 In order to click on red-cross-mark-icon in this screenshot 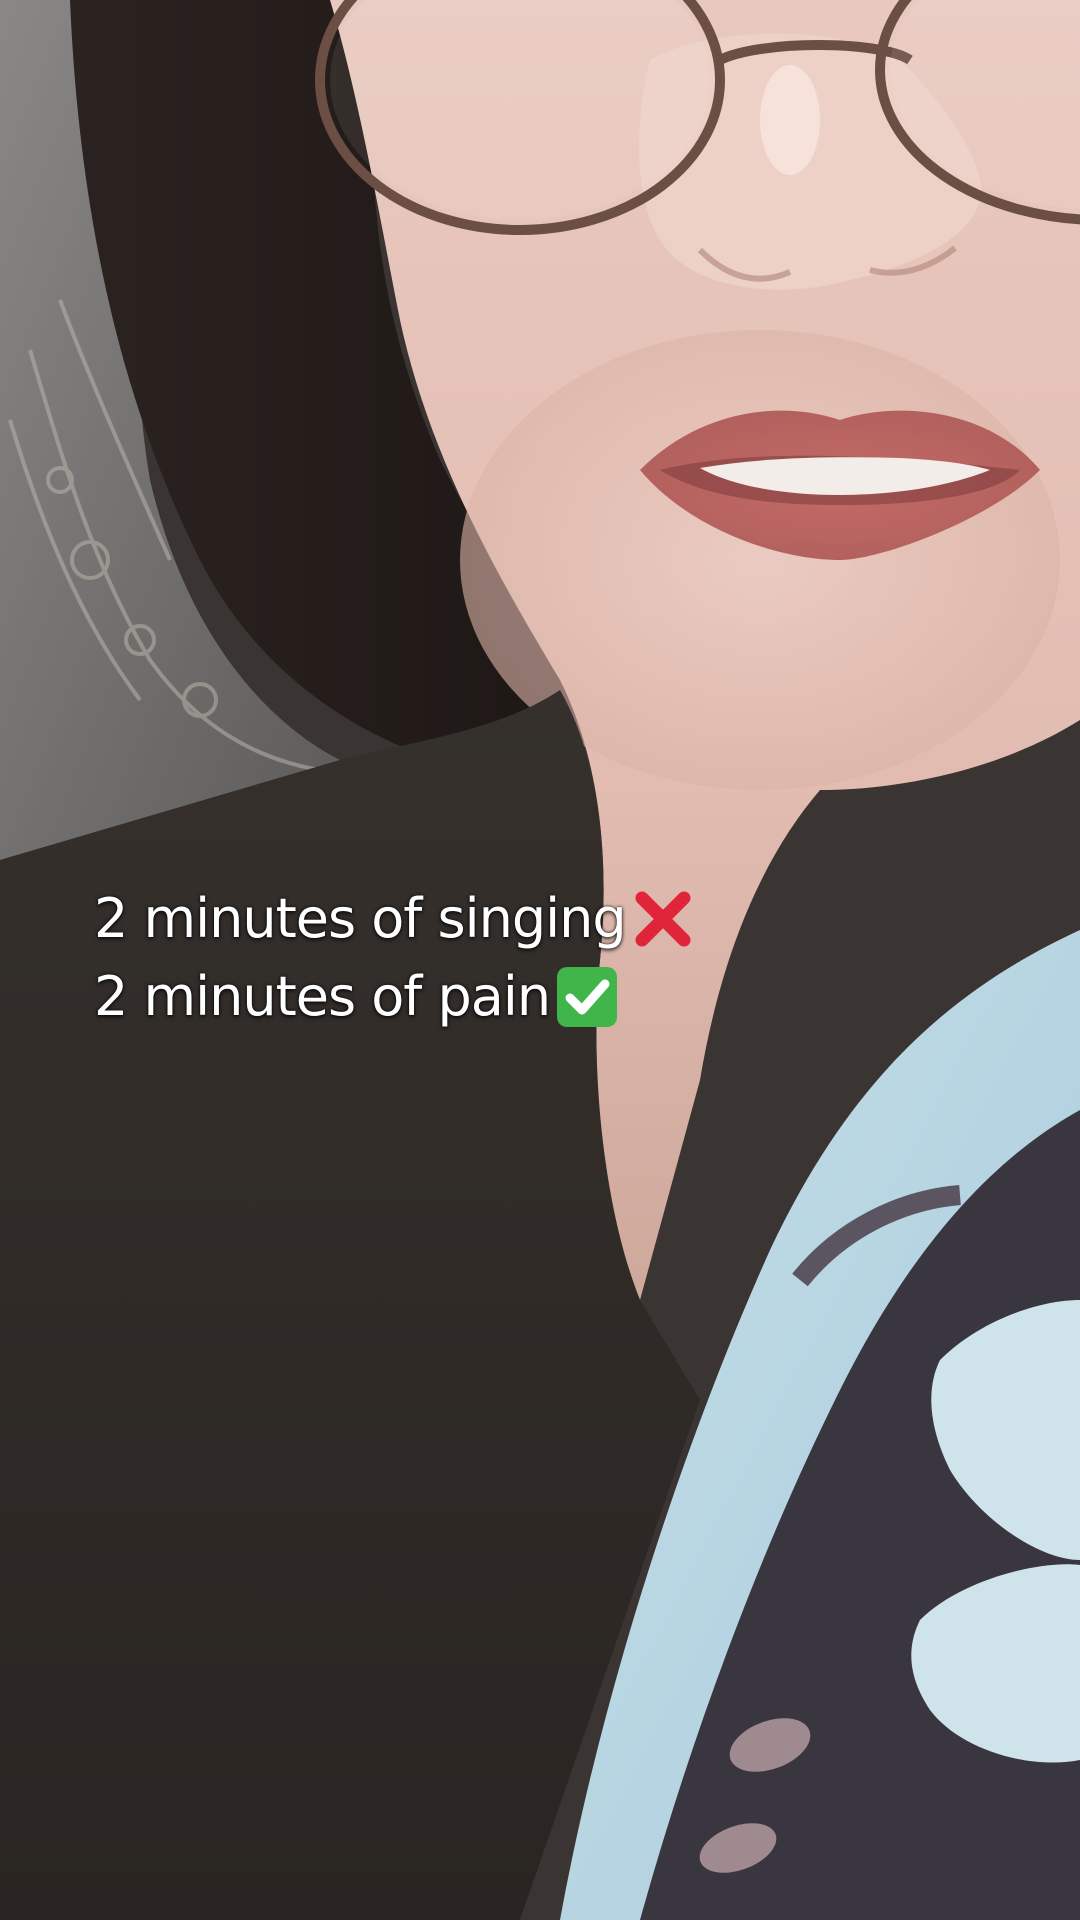, I will do `click(663, 919)`.